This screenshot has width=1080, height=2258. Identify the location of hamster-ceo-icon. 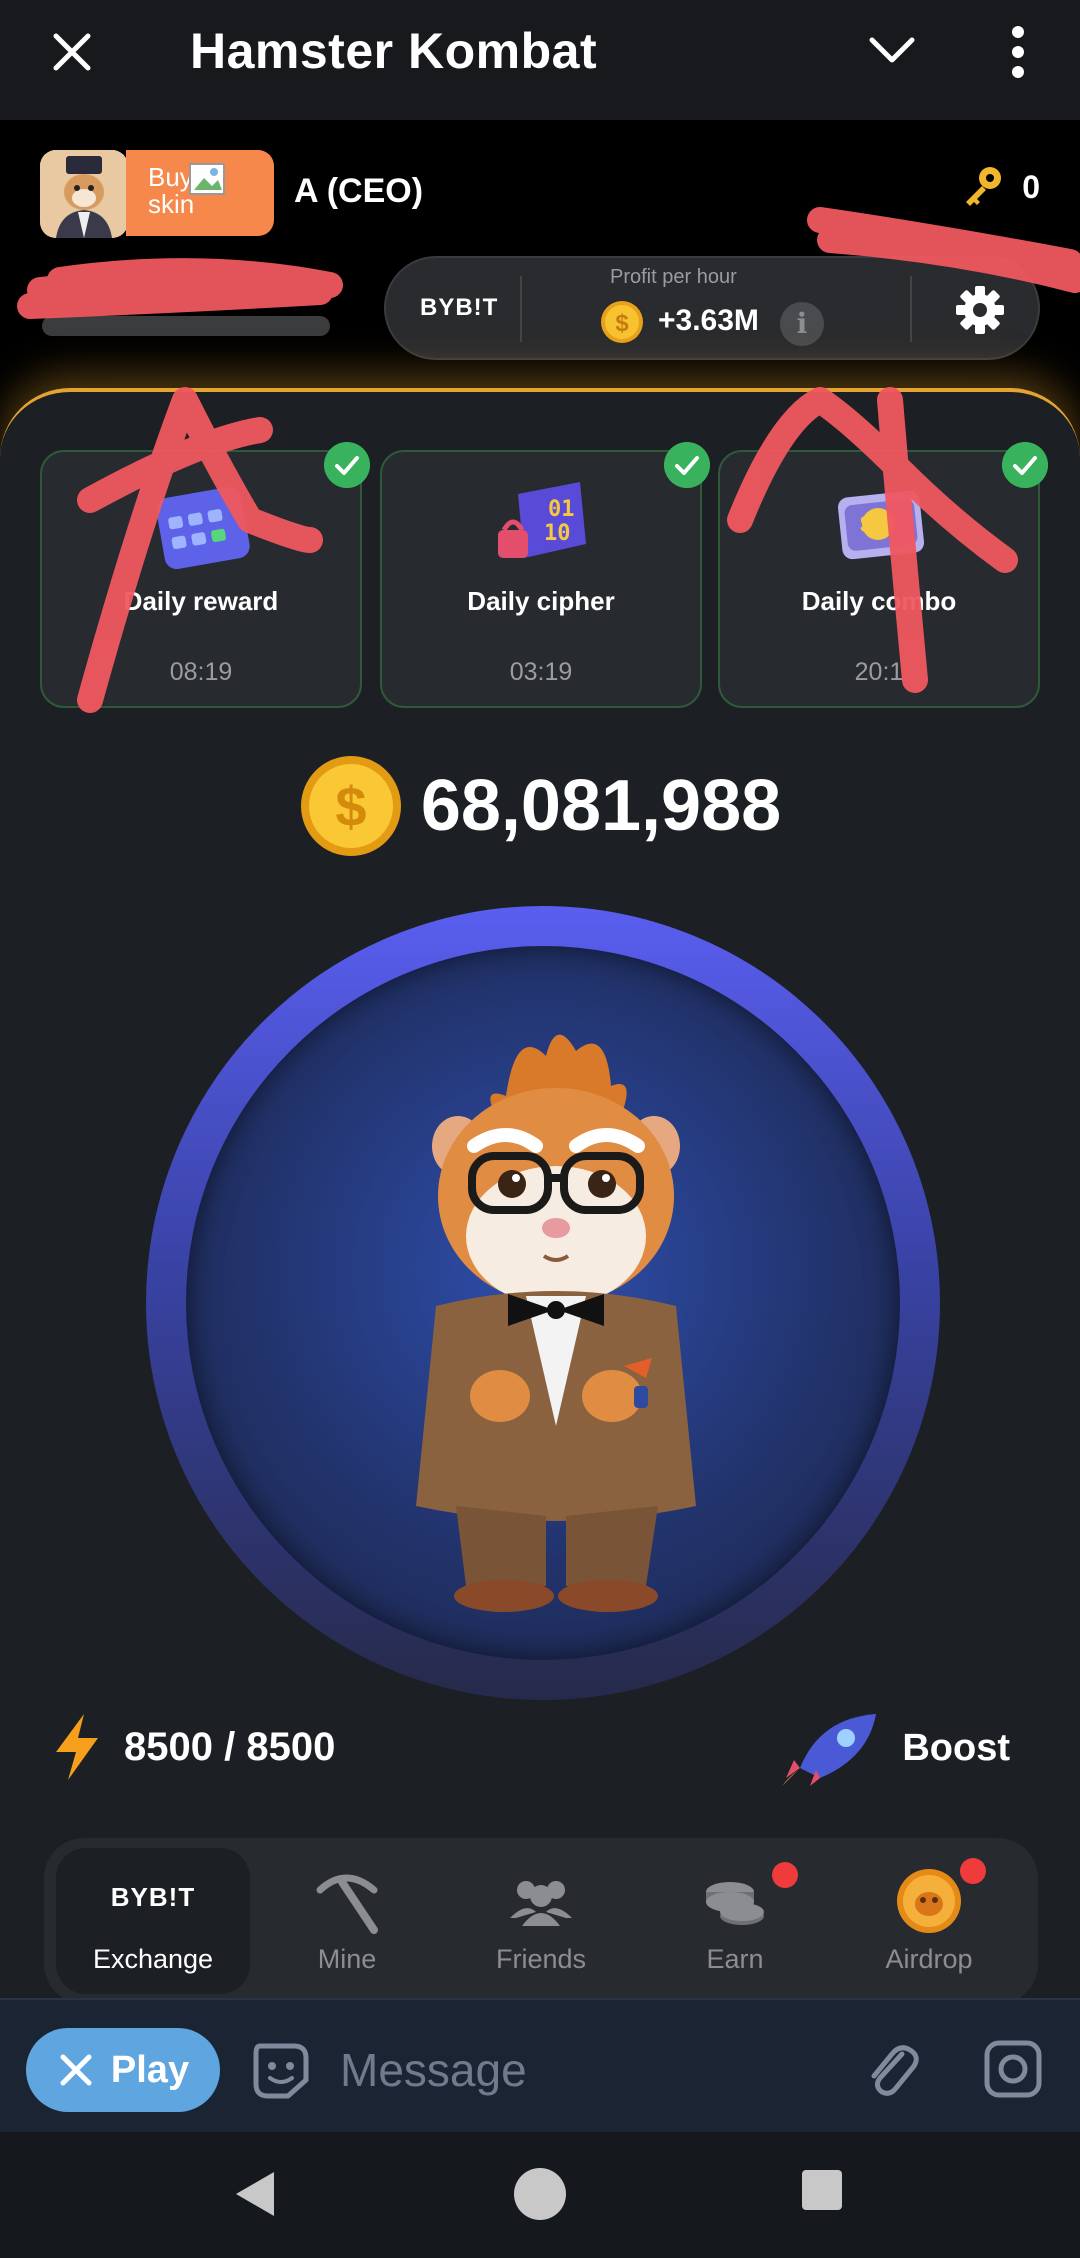
(556, 1323).